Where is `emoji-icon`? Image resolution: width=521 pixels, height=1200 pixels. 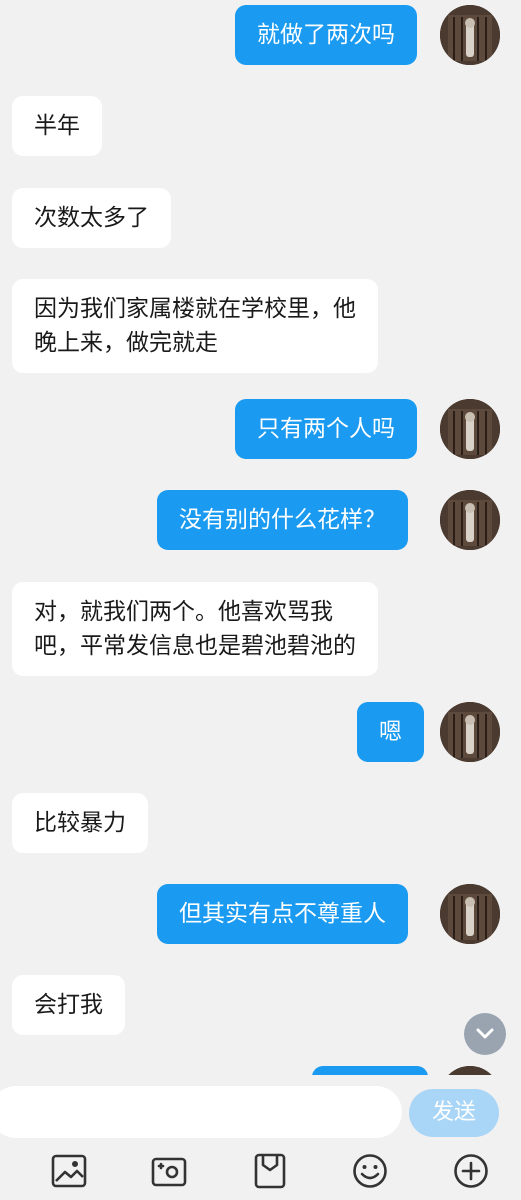
emoji-icon is located at coordinates (370, 1171).